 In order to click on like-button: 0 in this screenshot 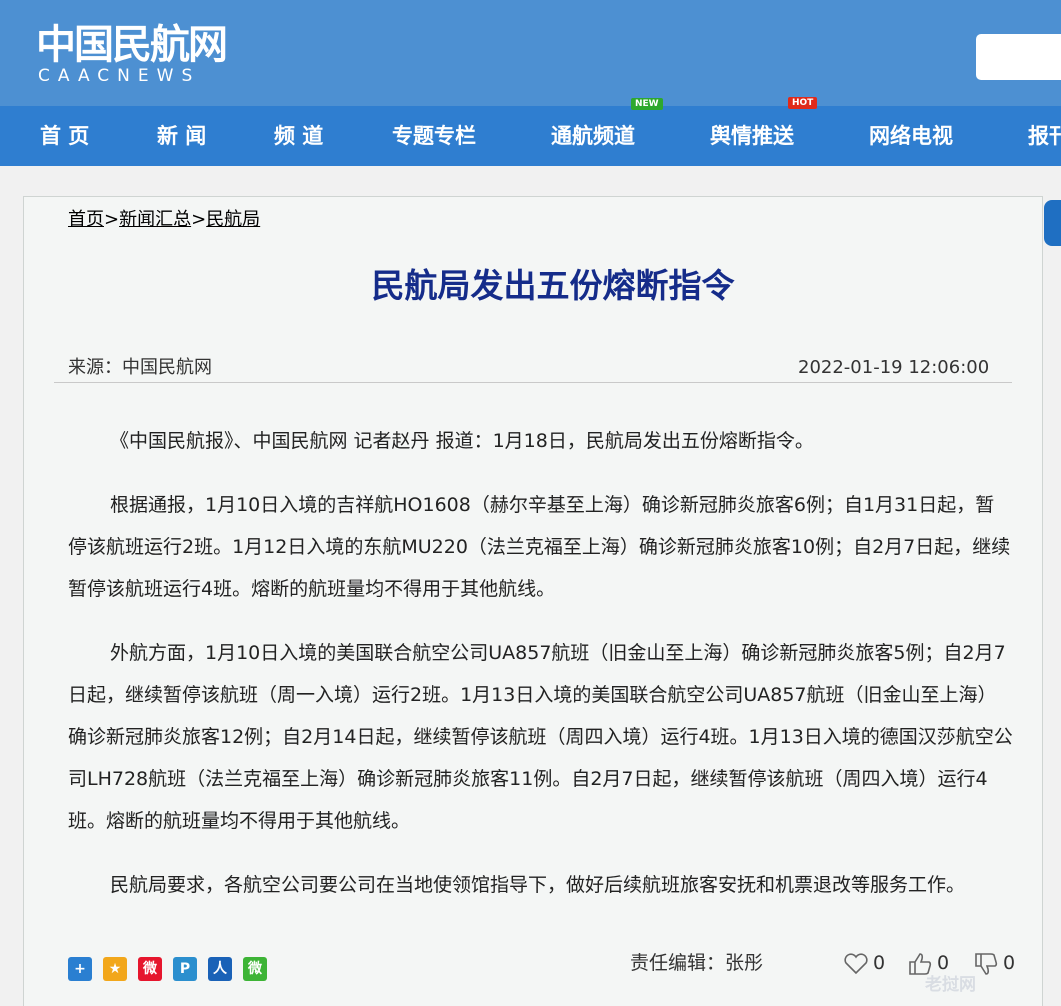, I will do `click(864, 963)`.